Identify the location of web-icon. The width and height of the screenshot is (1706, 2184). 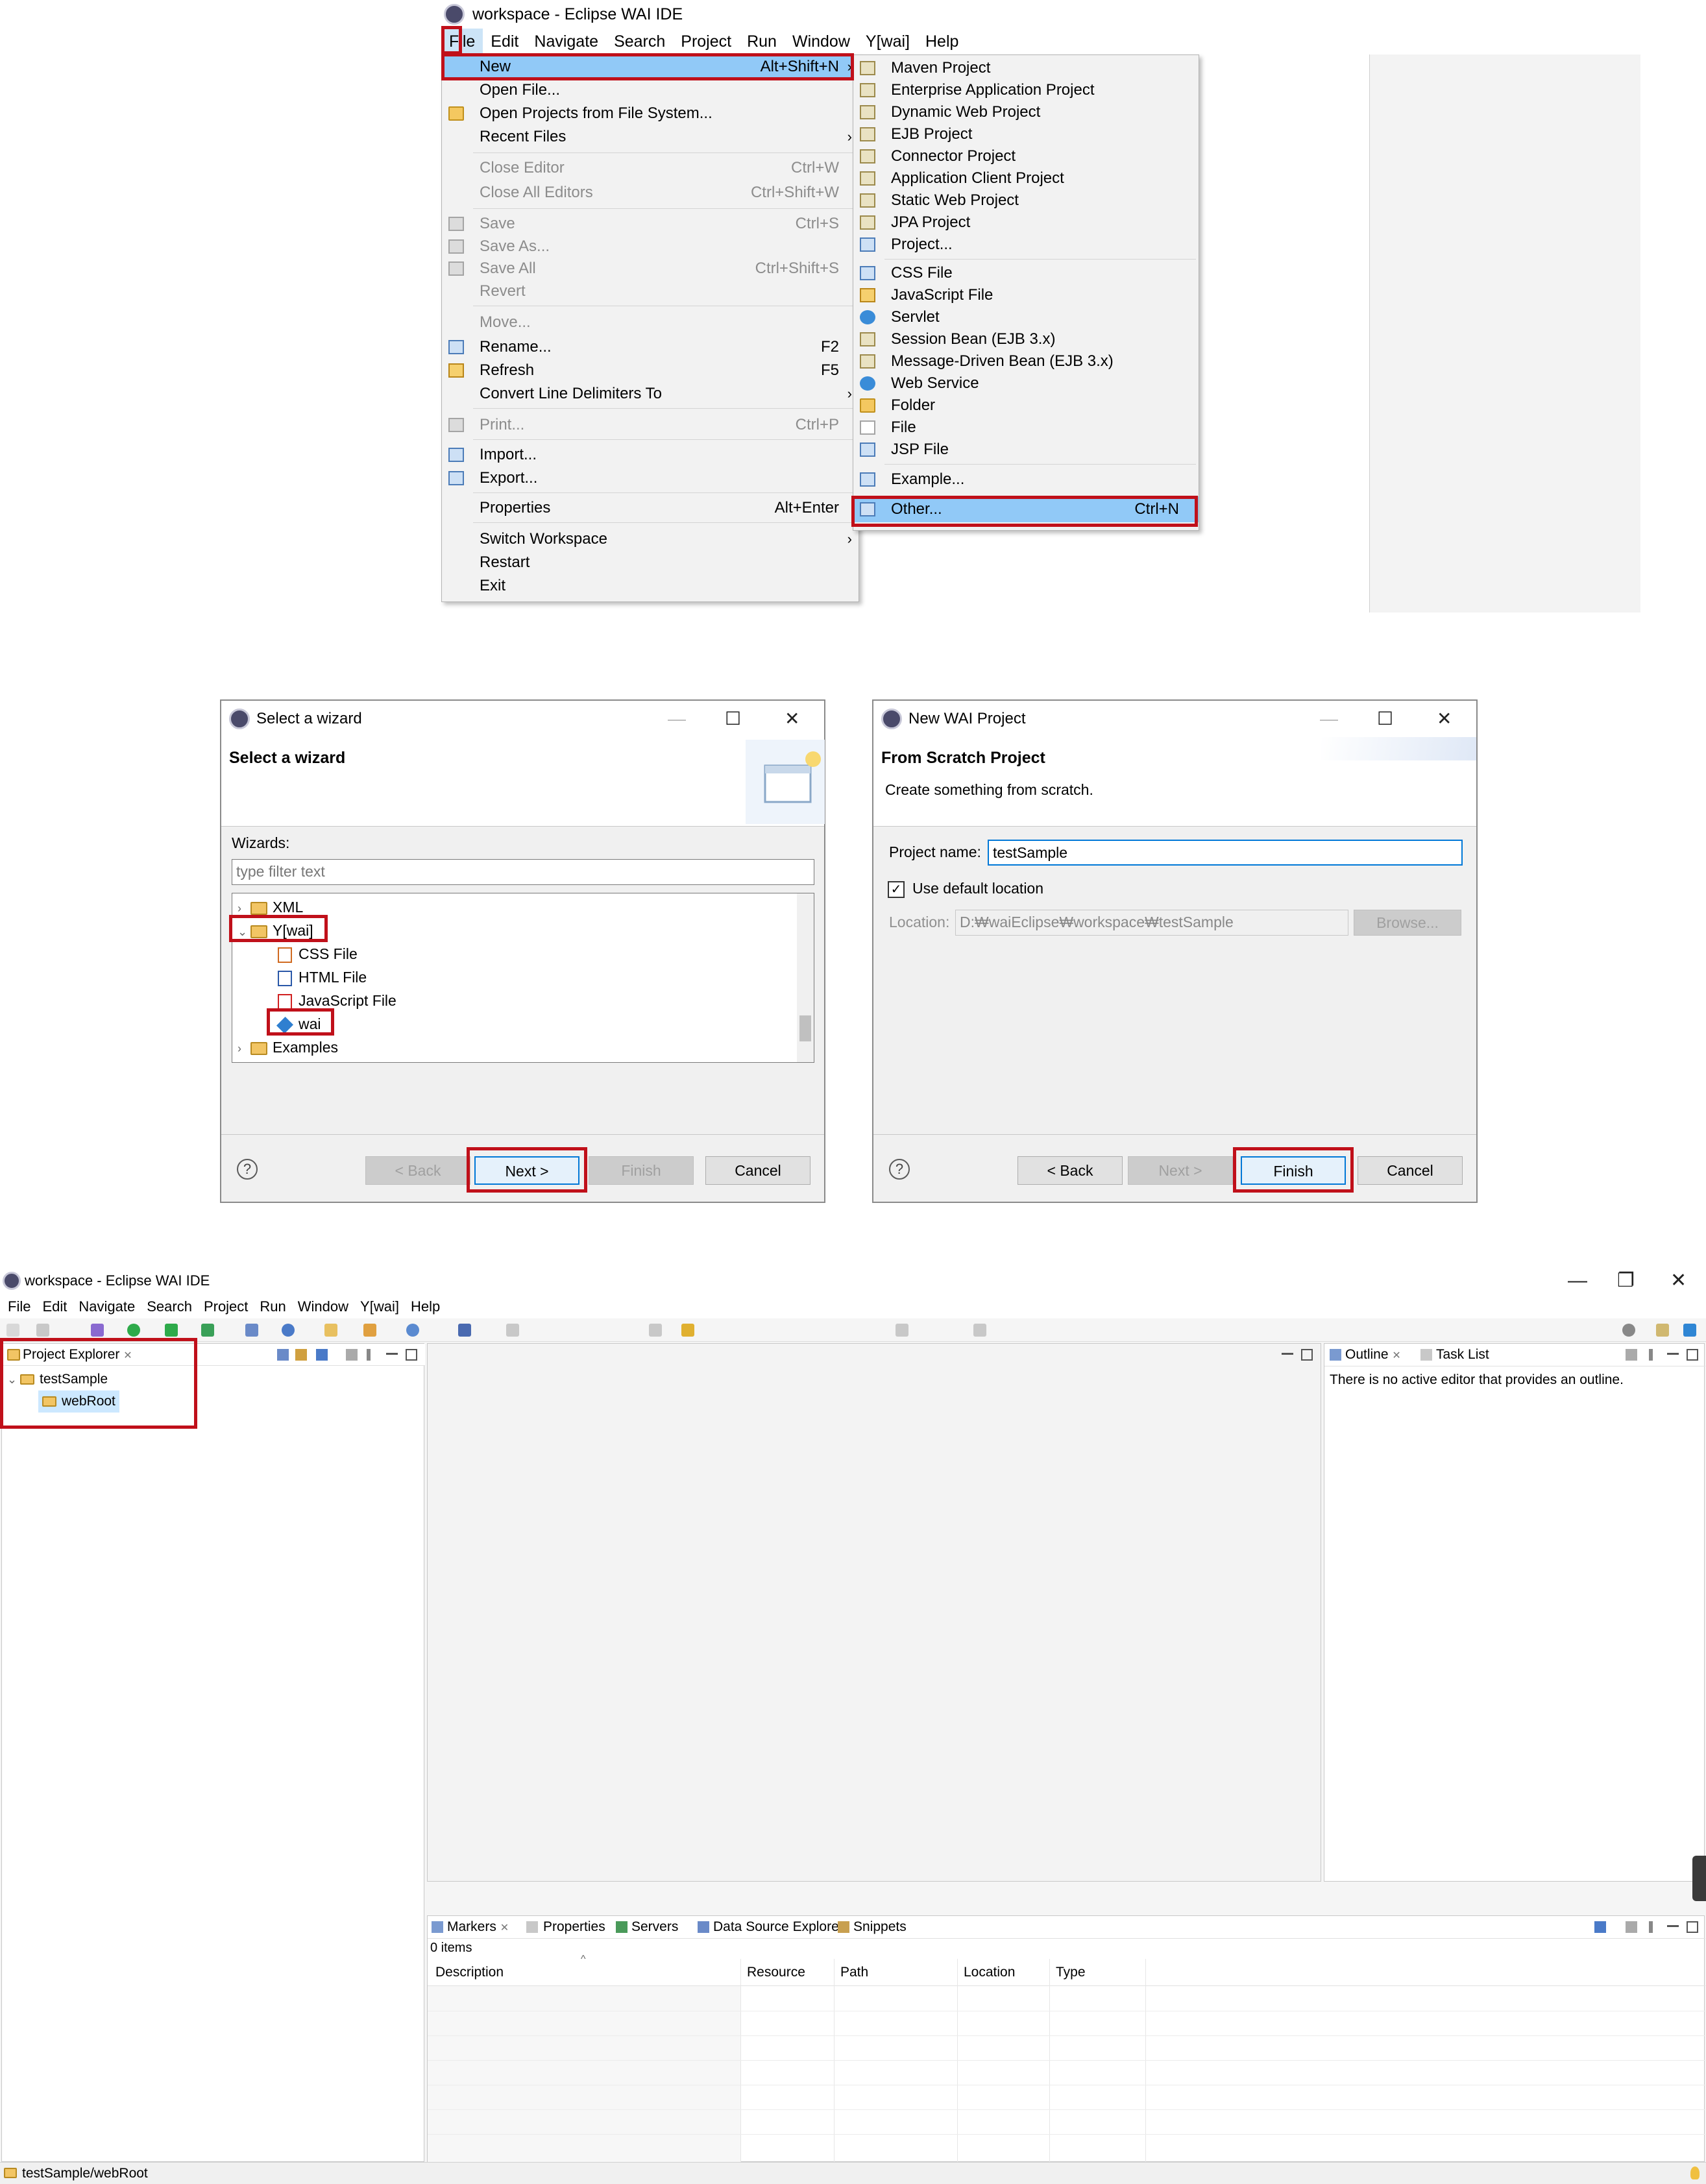
(288, 1330).